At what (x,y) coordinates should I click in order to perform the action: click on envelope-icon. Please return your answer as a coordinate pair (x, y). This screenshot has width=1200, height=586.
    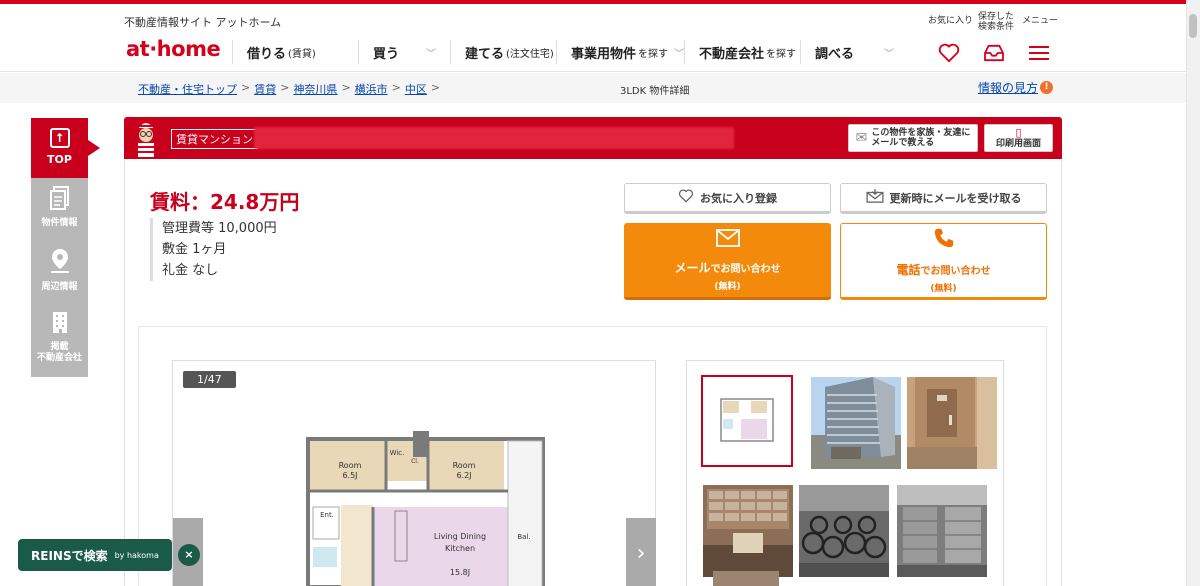
    Looking at the image, I should click on (727, 240).